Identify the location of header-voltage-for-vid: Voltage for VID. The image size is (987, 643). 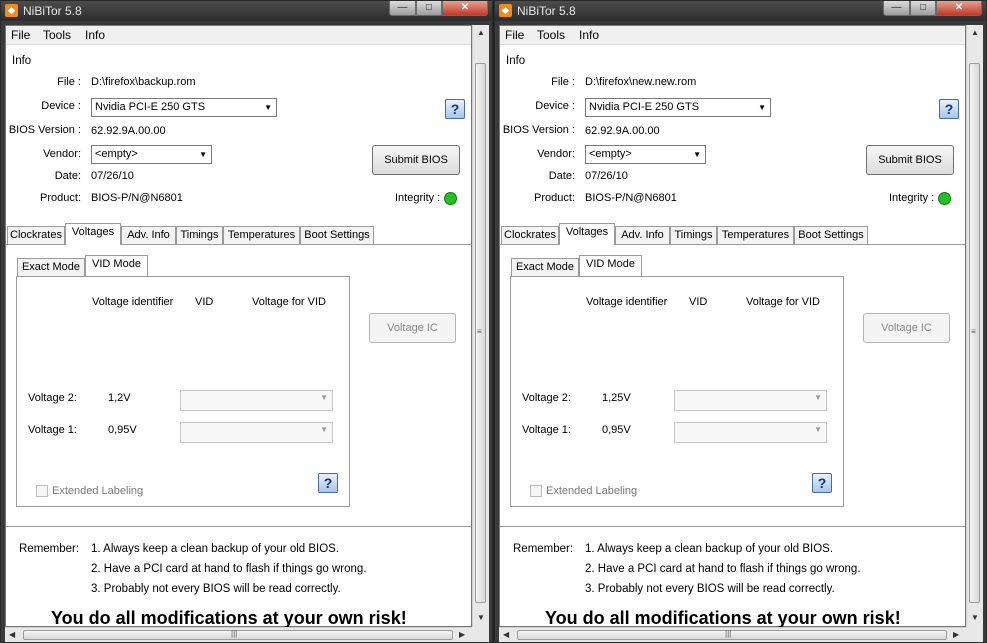
(289, 302).